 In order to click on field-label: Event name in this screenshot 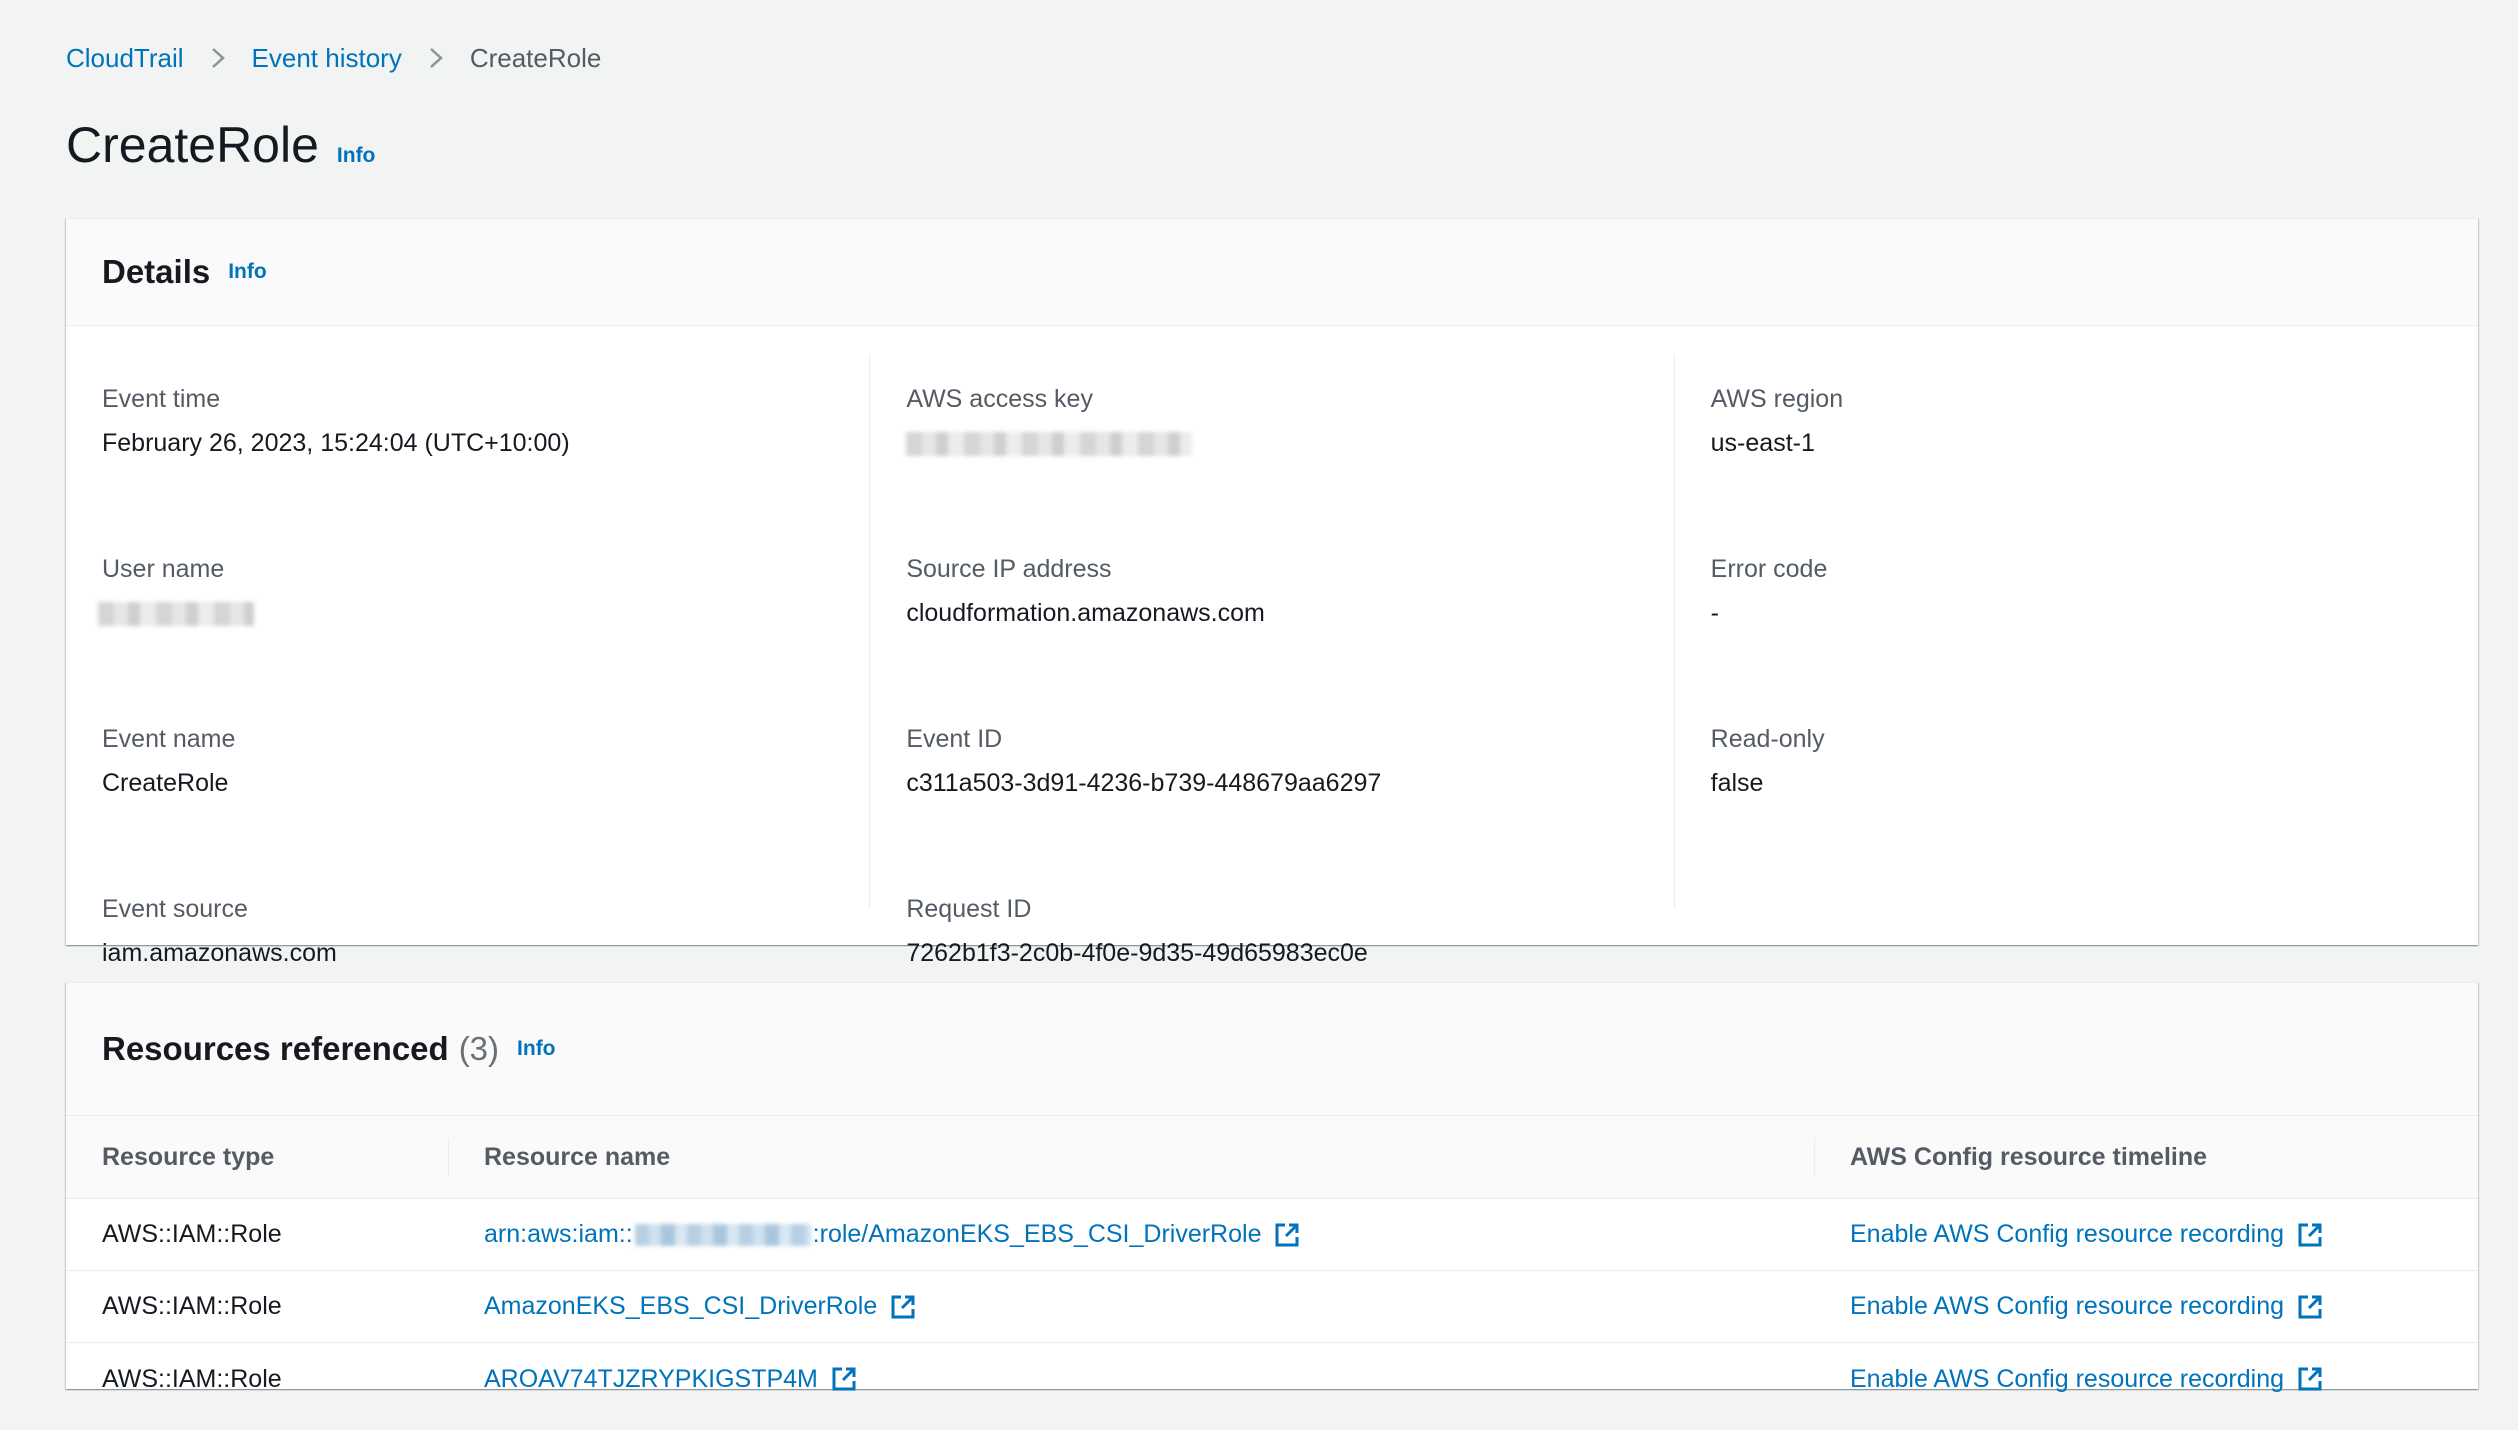, I will do `click(169, 739)`.